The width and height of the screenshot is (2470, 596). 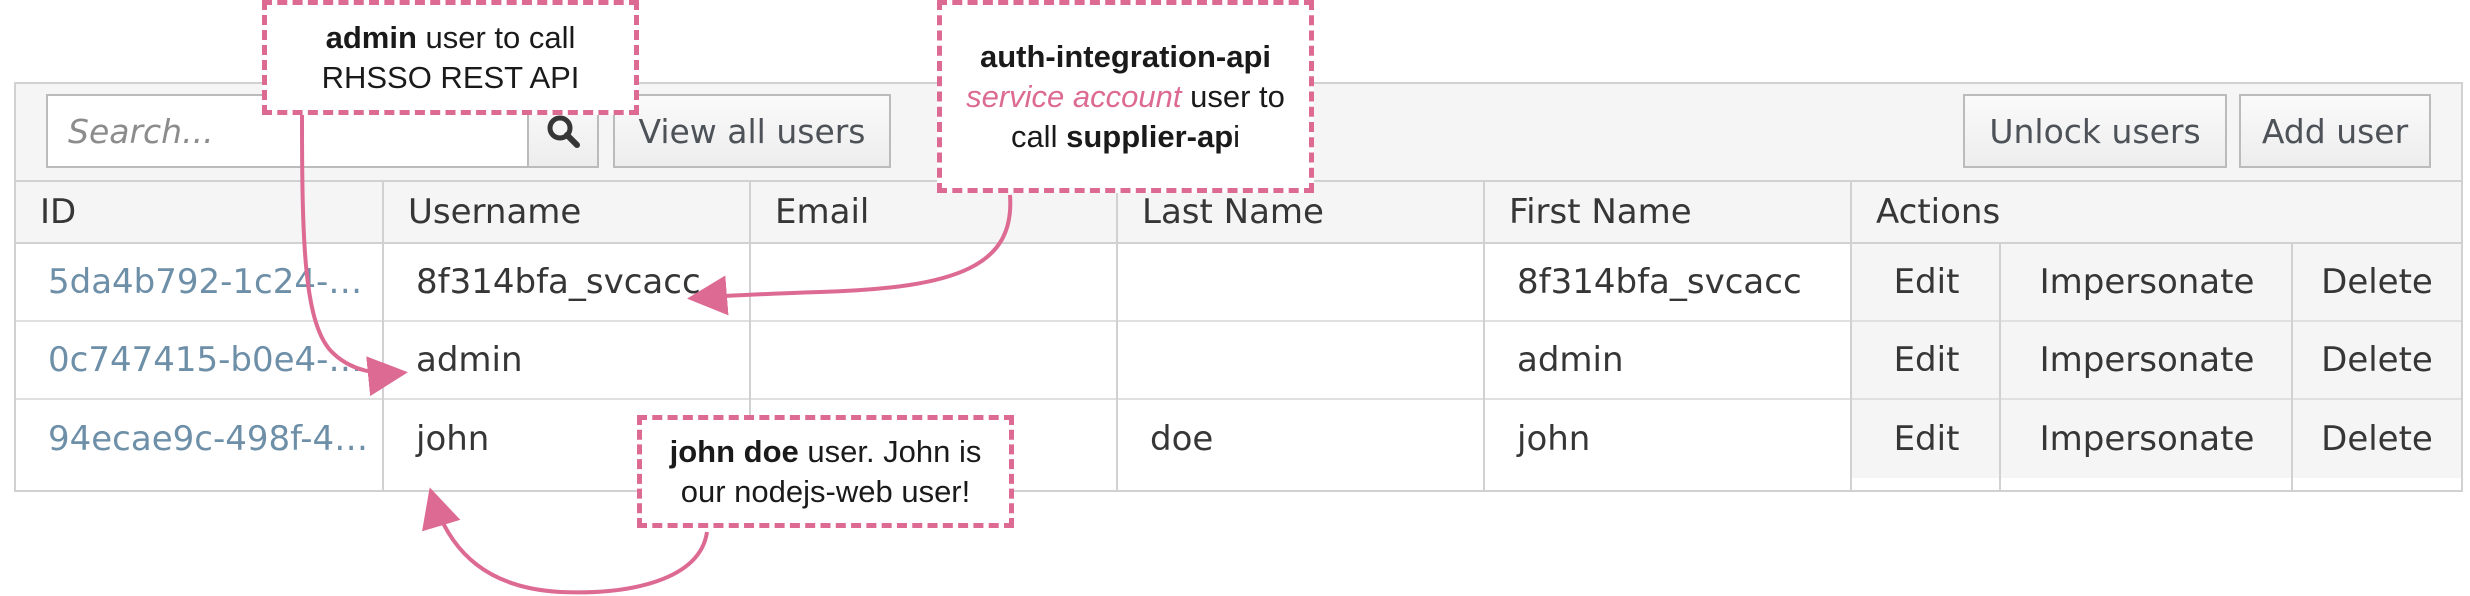 I want to click on username-cell: 8f314bfa_svcacc, so click(x=567, y=283).